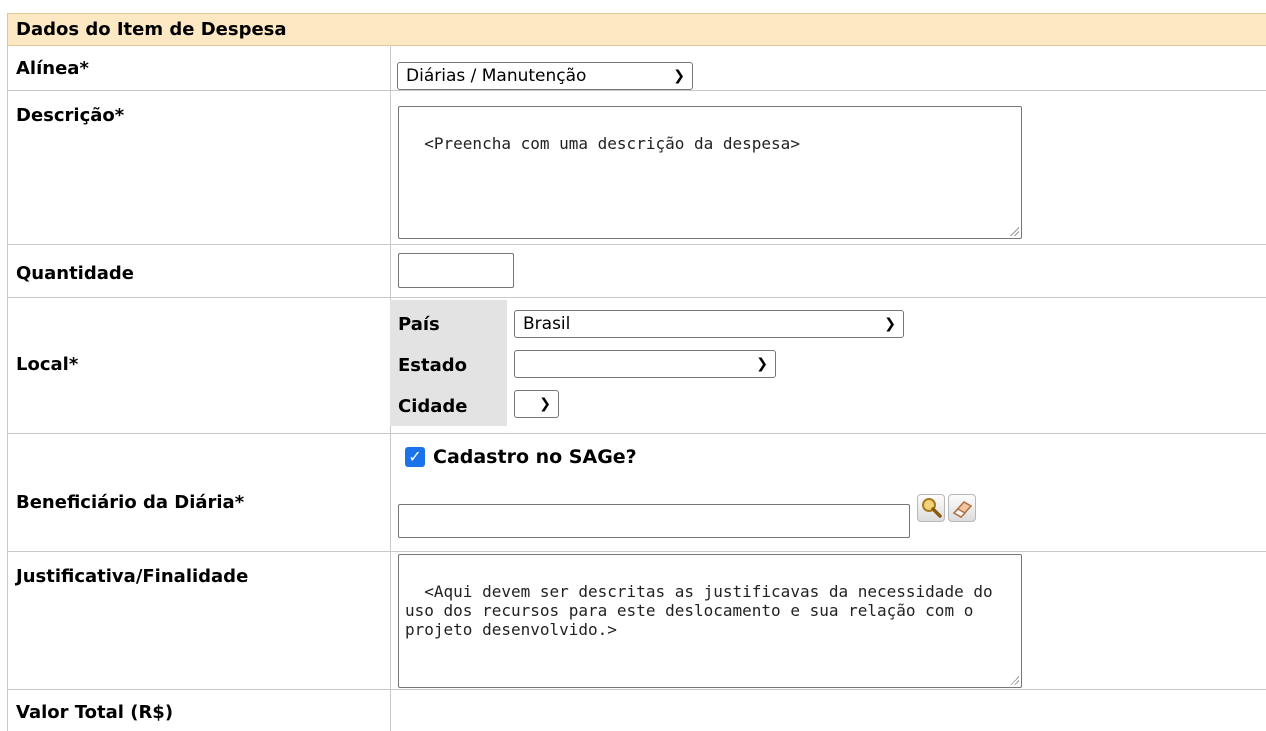  I want to click on cidade-label: Cidade, so click(433, 406).